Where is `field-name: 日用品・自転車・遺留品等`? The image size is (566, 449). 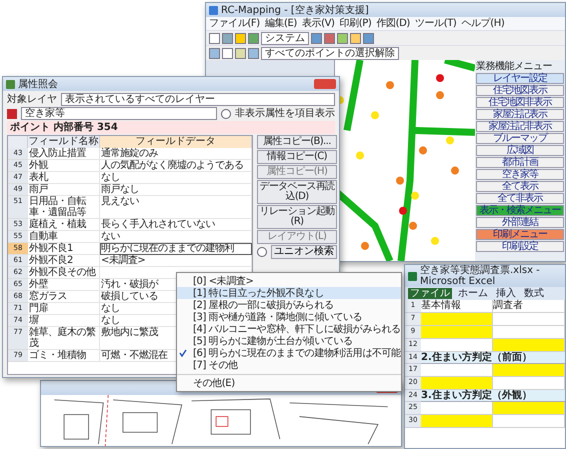 field-name: 日用品・自転車・遺留品等 is located at coordinates (64, 207).